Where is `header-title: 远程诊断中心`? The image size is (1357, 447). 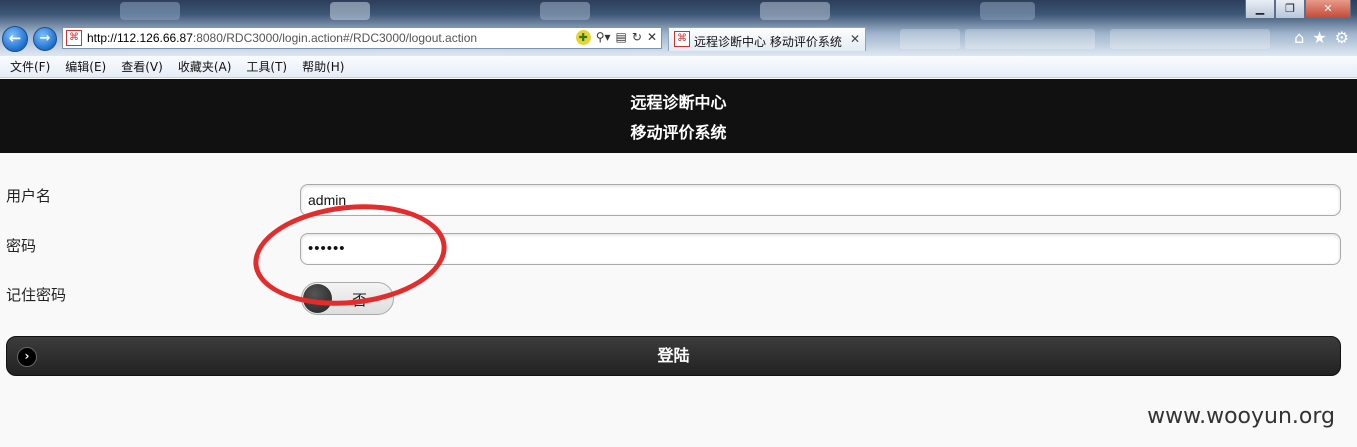
header-title: 远程诊断中心 is located at coordinates (678, 102).